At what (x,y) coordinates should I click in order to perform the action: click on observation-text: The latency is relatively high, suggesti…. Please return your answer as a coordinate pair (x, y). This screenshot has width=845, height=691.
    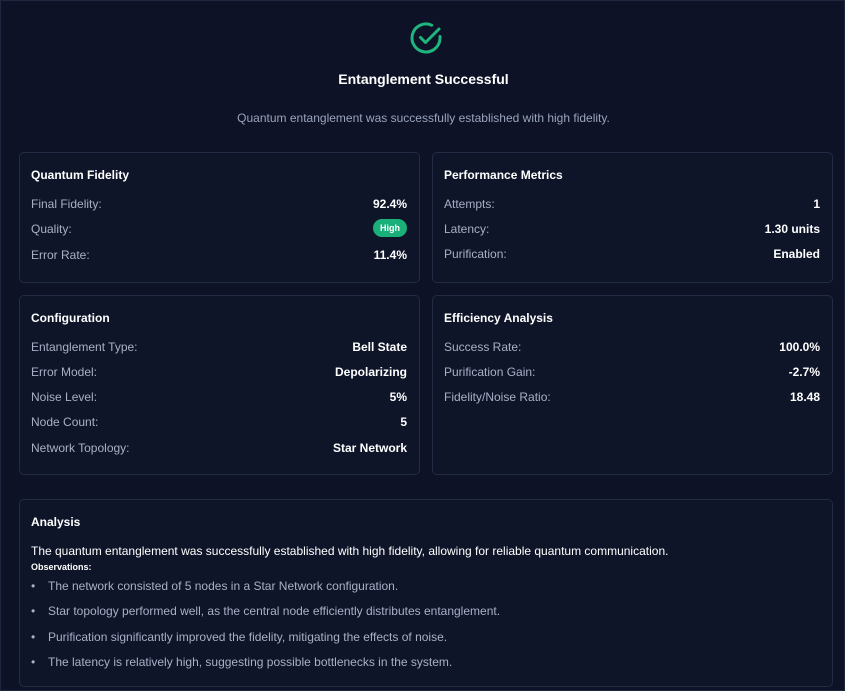
    Looking at the image, I should click on (250, 662).